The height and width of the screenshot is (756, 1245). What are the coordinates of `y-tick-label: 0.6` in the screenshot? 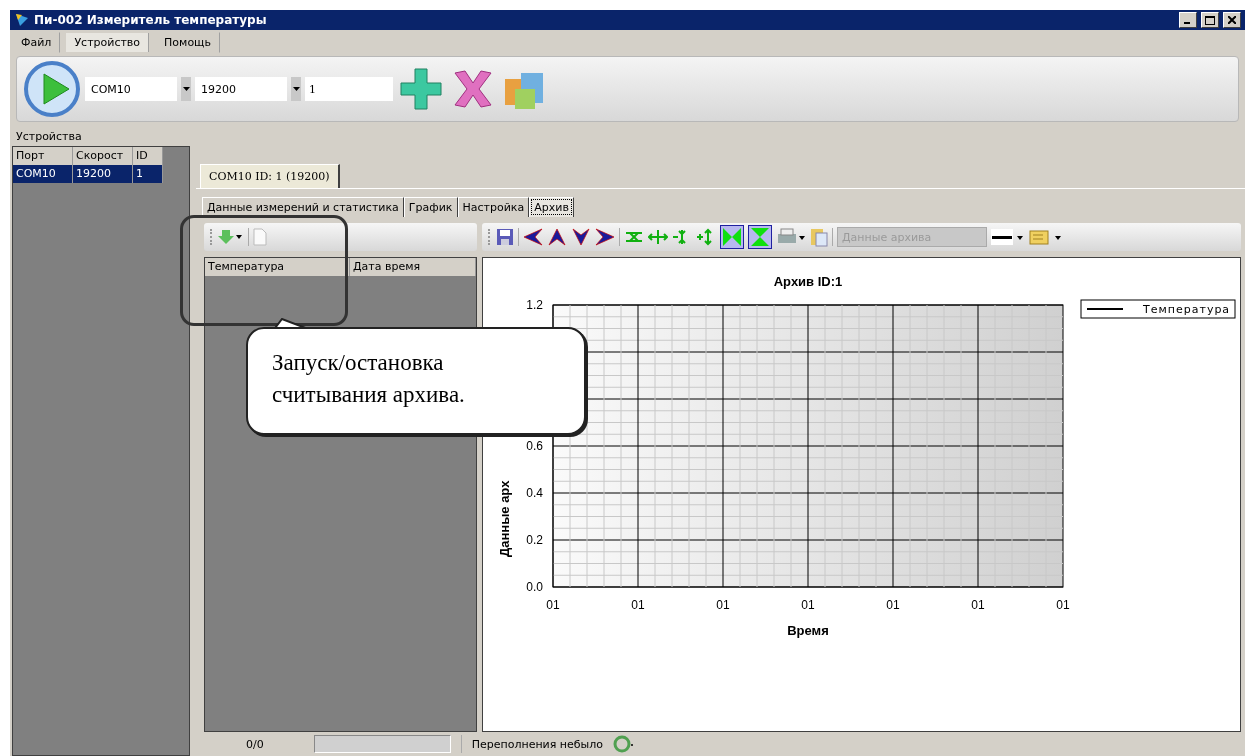 It's located at (534, 446).